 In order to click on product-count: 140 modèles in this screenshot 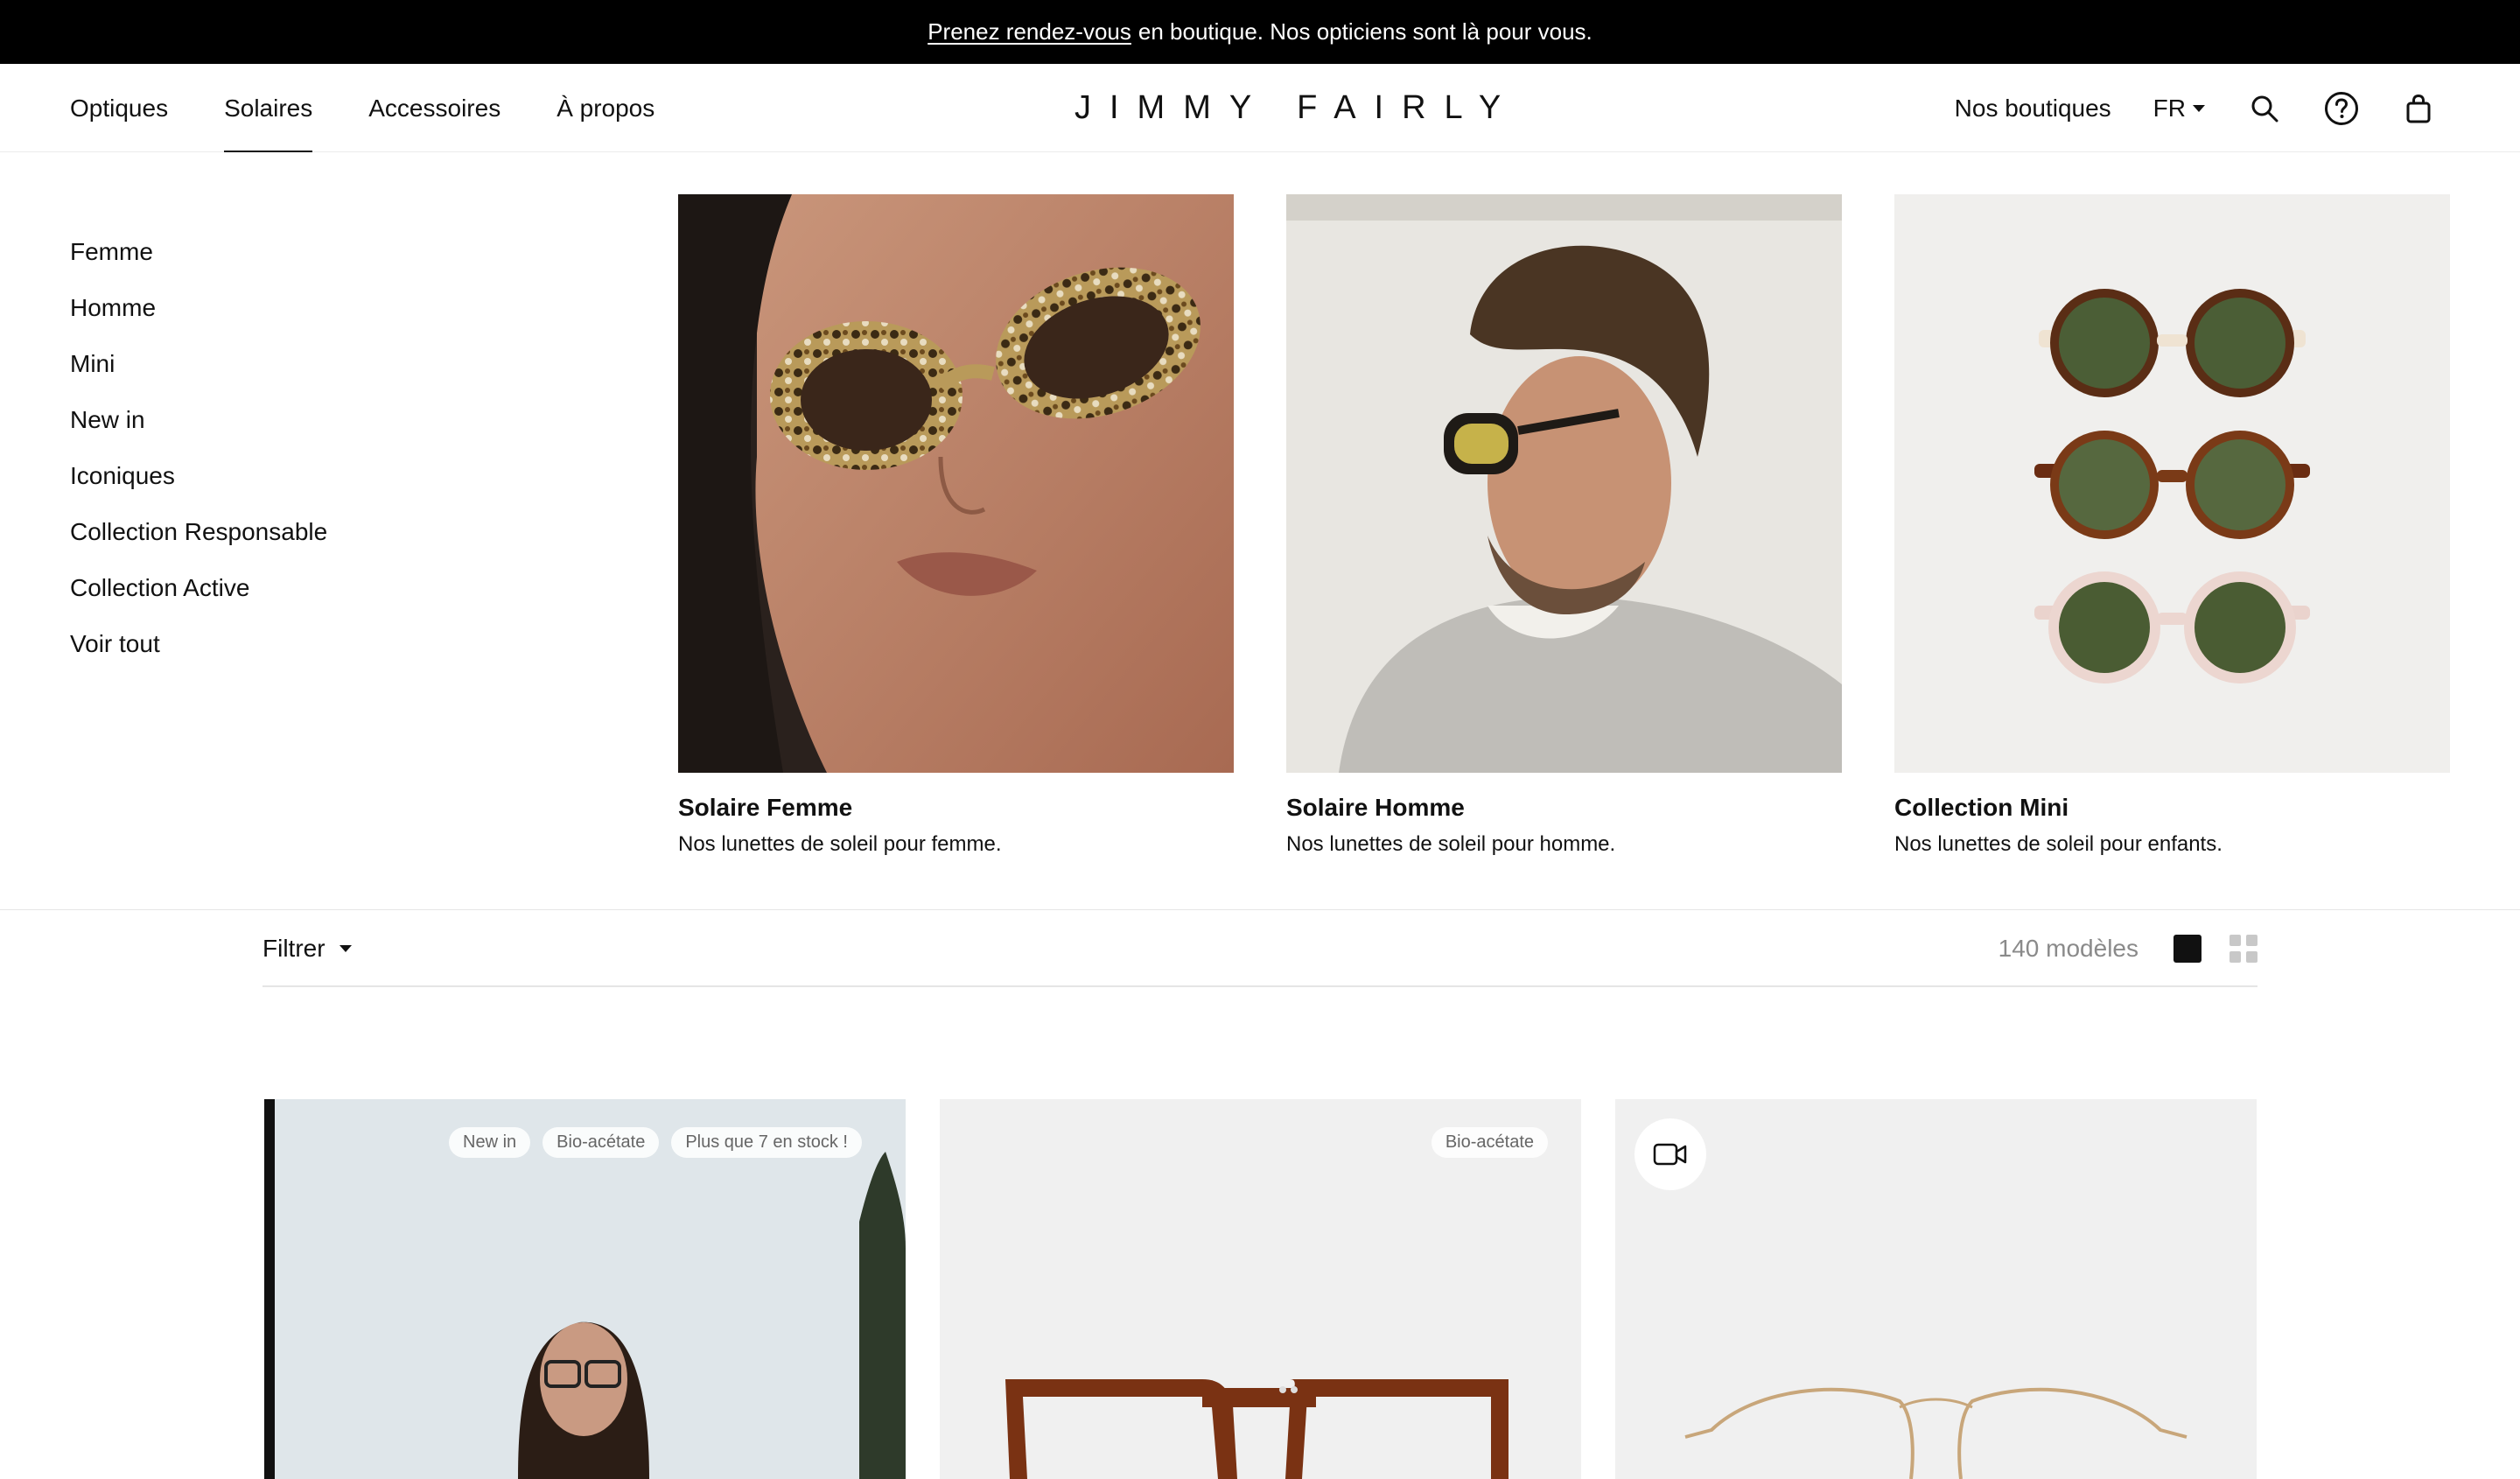, I will do `click(2068, 948)`.